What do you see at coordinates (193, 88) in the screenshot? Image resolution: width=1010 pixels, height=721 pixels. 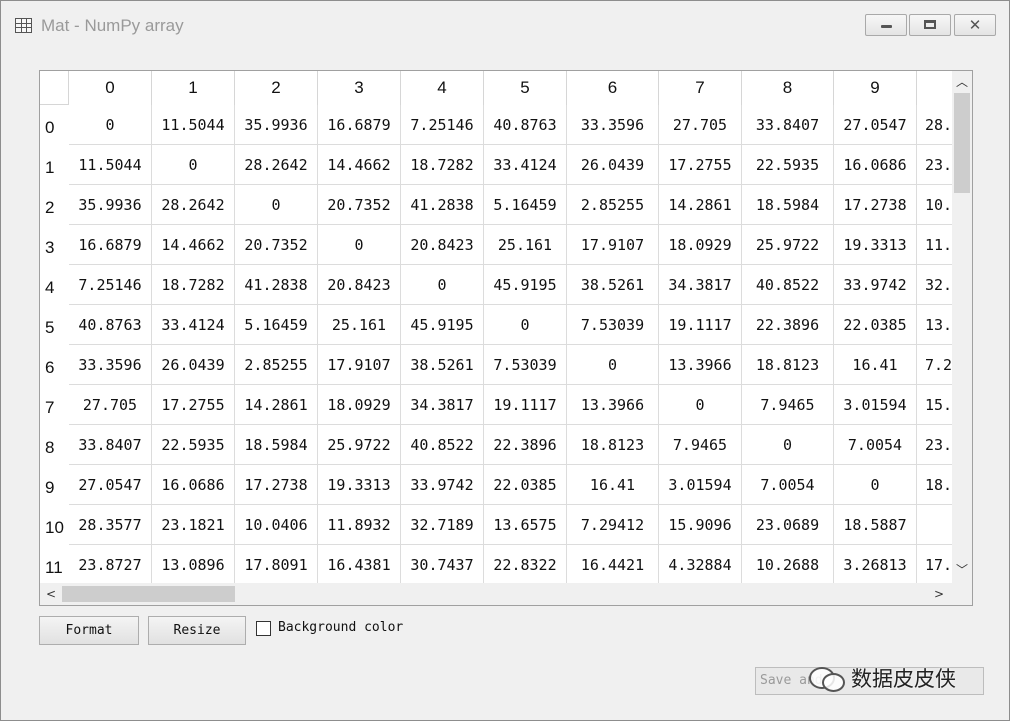 I see `column-header: 1` at bounding box center [193, 88].